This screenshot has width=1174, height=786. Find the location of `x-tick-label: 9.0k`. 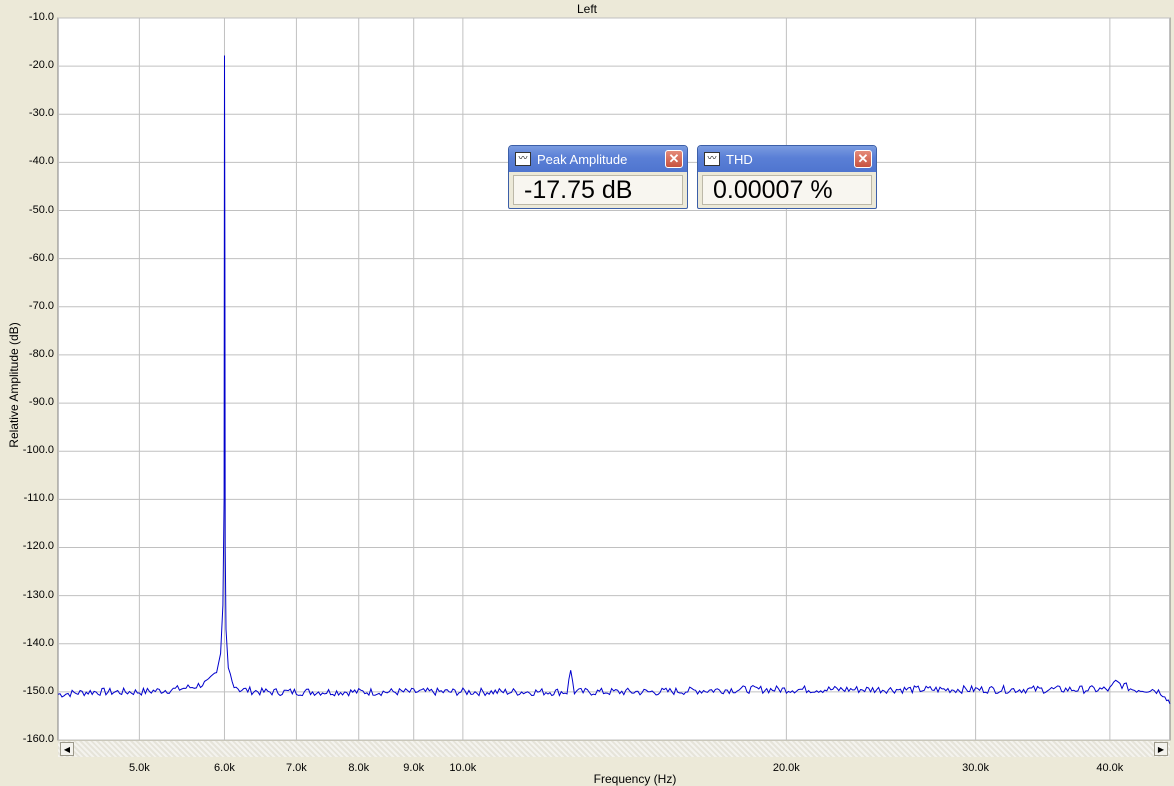

x-tick-label: 9.0k is located at coordinates (414, 768).